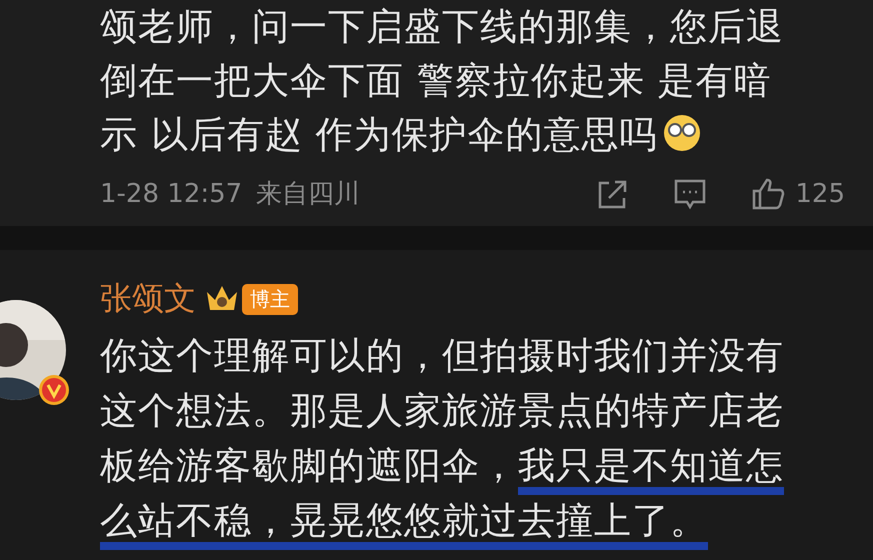  I want to click on author-badge: 博主, so click(270, 299).